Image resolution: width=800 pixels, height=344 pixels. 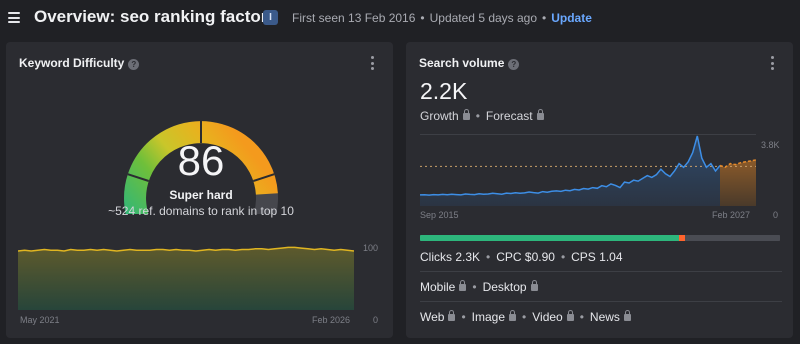 I want to click on keyword-difficulty-title: Keyword Difficulty?, so click(x=79, y=63).